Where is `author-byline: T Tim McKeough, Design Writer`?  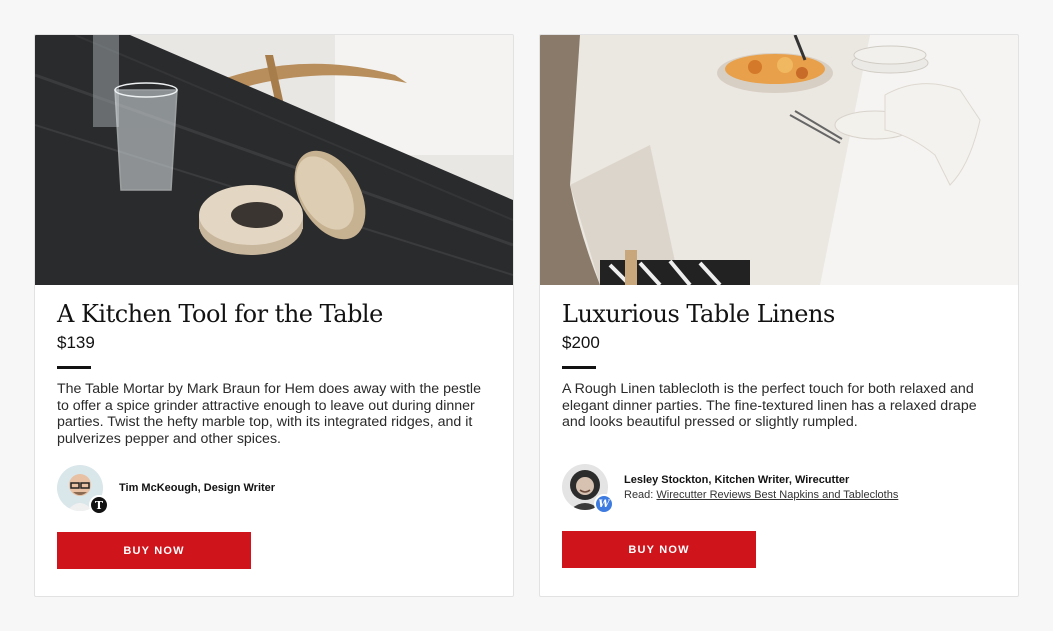 author-byline: T Tim McKeough, Design Writer is located at coordinates (166, 490).